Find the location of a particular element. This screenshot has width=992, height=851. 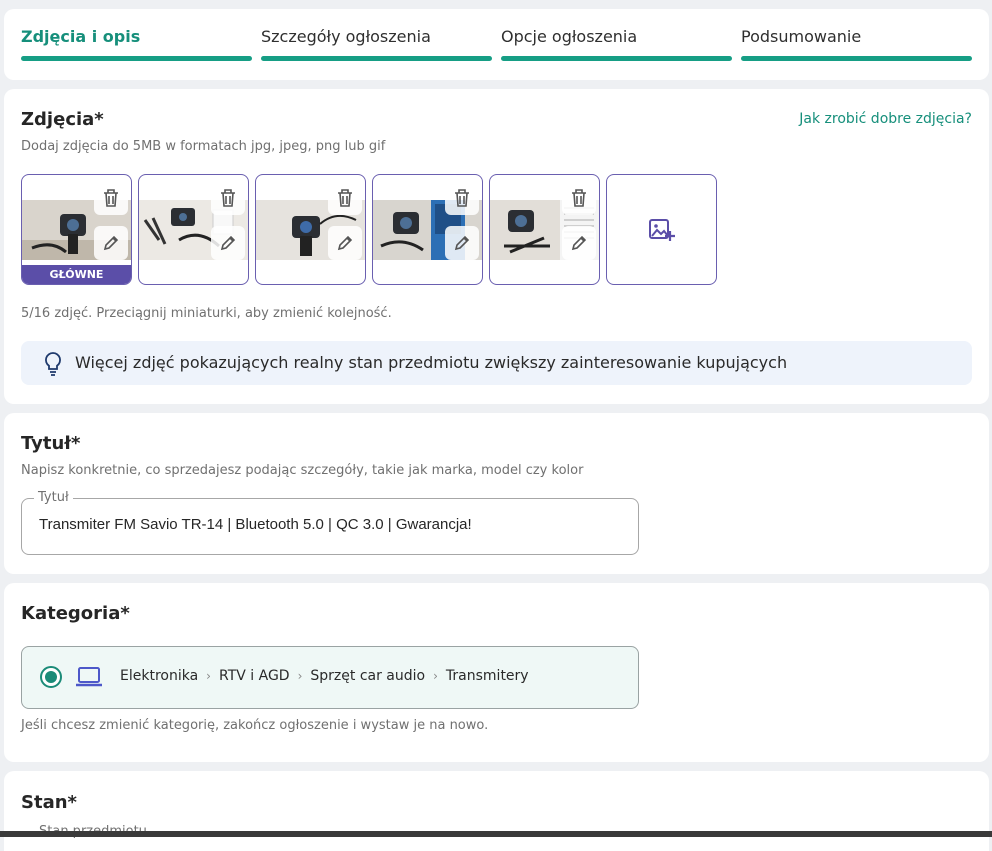

section-title: Zdjęcia* is located at coordinates (62, 119).